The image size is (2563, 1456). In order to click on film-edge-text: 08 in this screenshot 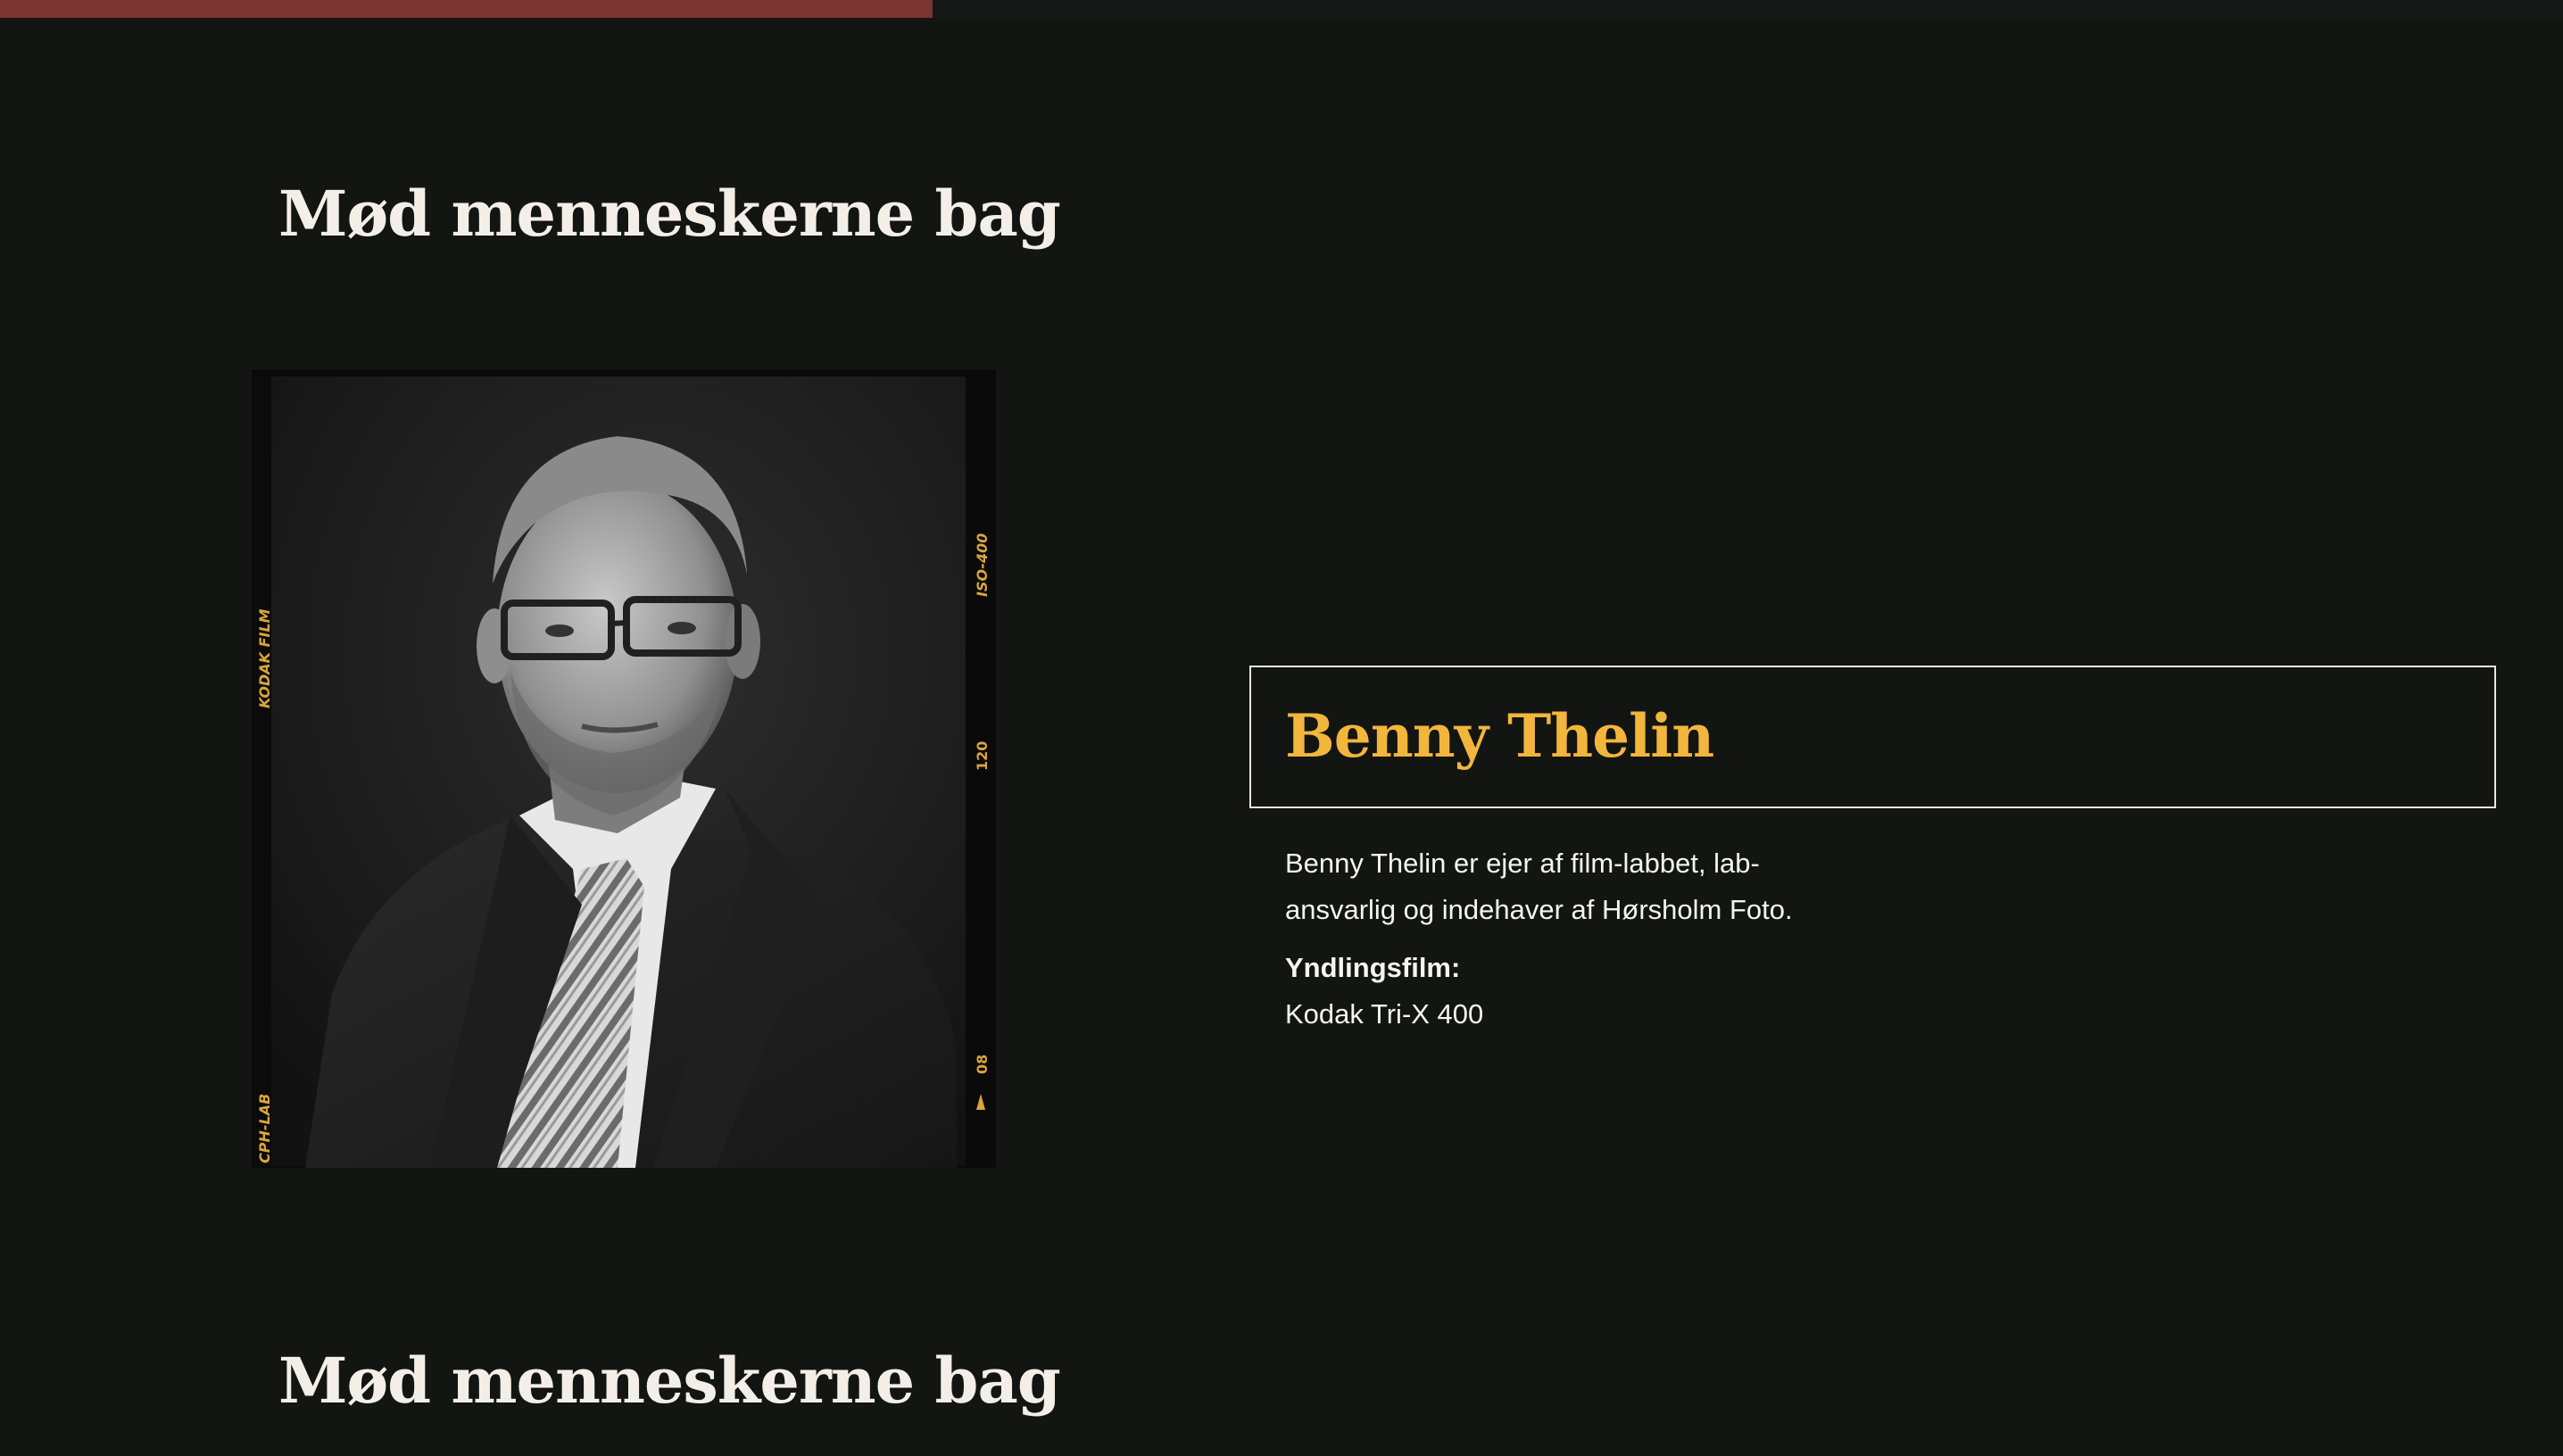, I will do `click(982, 1064)`.